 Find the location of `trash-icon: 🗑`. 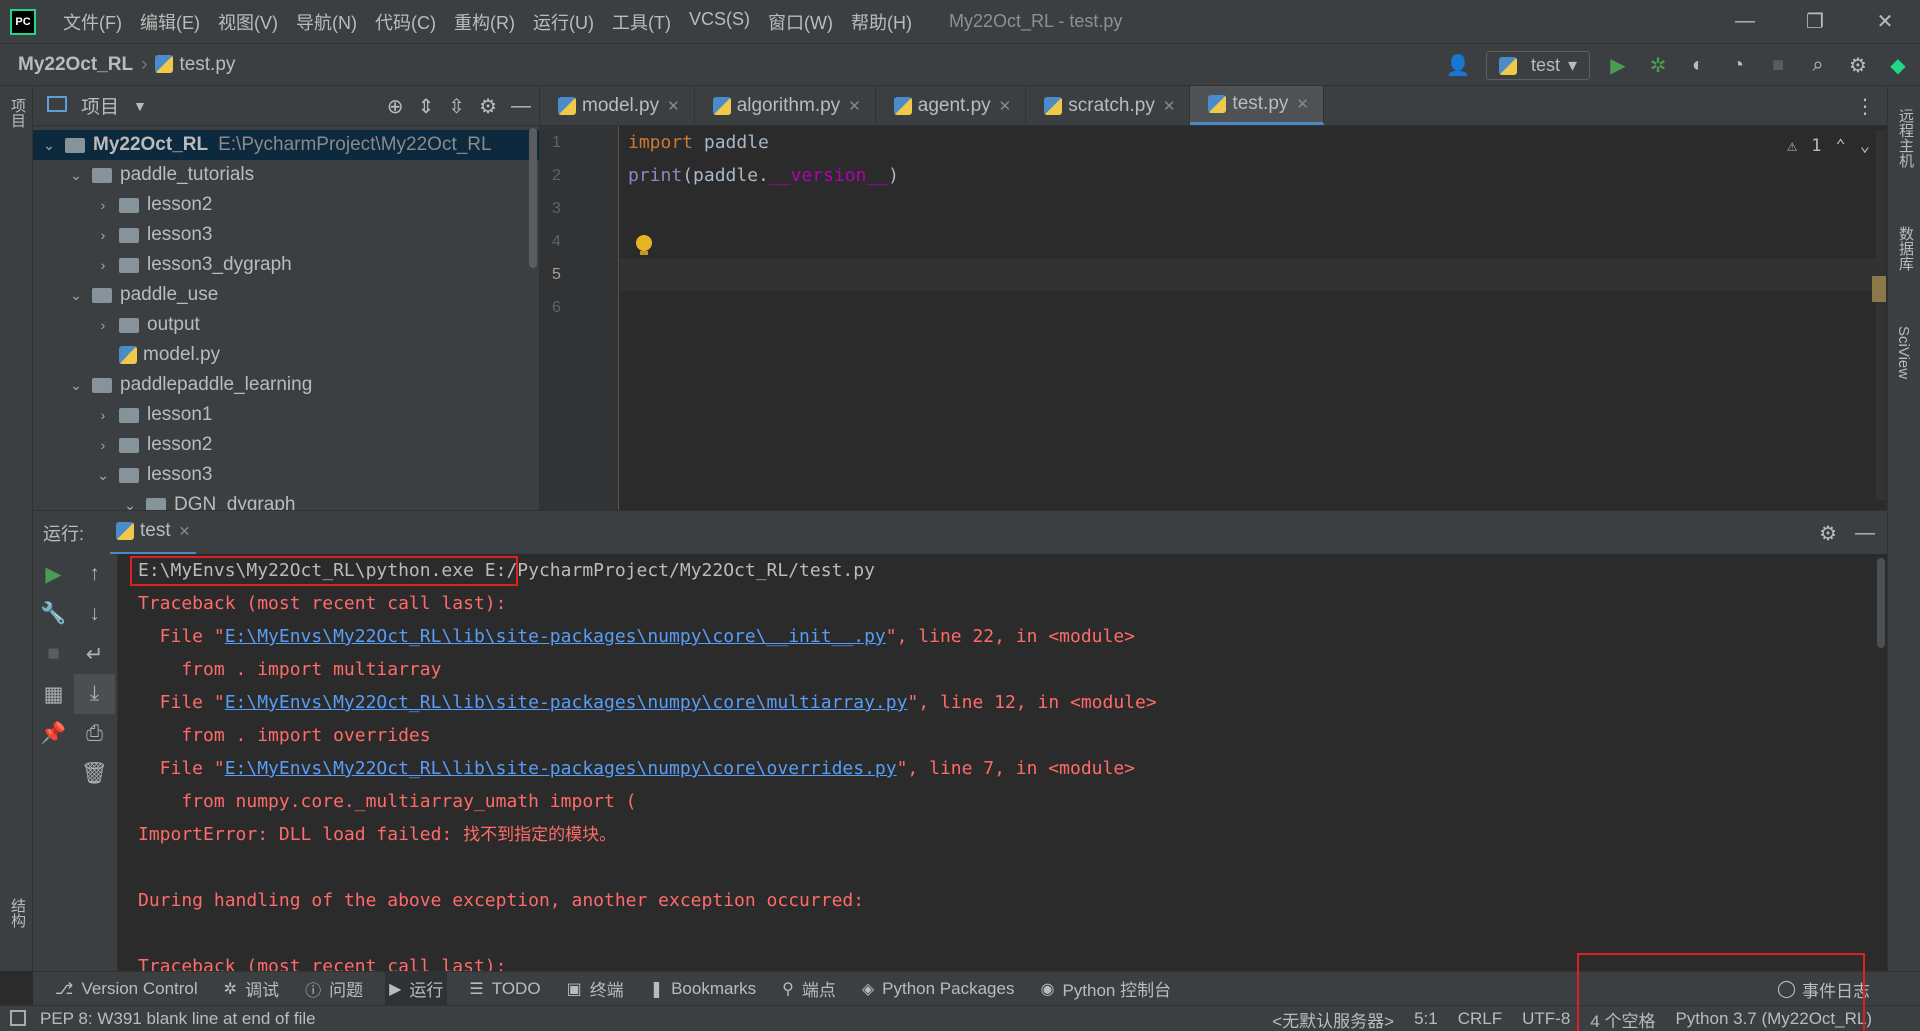

trash-icon: 🗑 is located at coordinates (94, 774).